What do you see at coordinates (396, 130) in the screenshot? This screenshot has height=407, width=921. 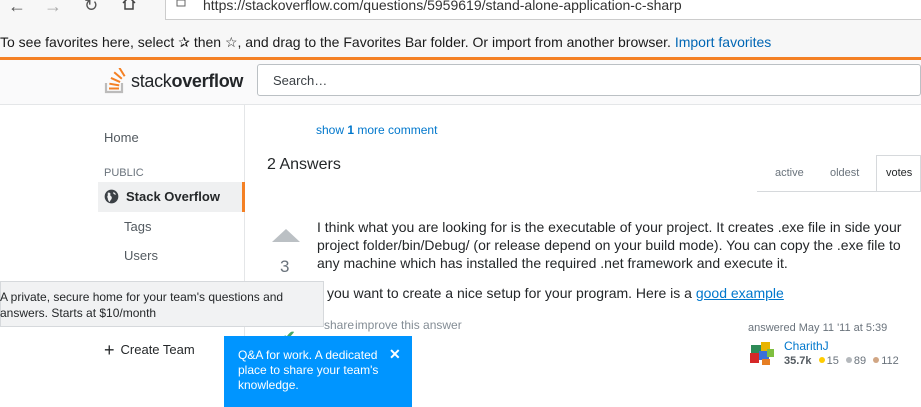 I see `show-more-suffix: more comment` at bounding box center [396, 130].